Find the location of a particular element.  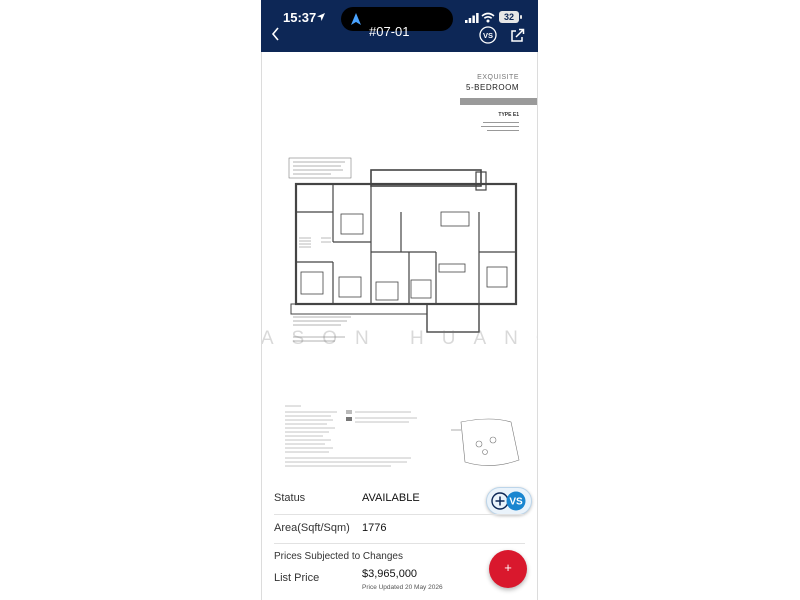

plan-heading-bedrooms: 5-BEDROOM is located at coordinates (492, 87).